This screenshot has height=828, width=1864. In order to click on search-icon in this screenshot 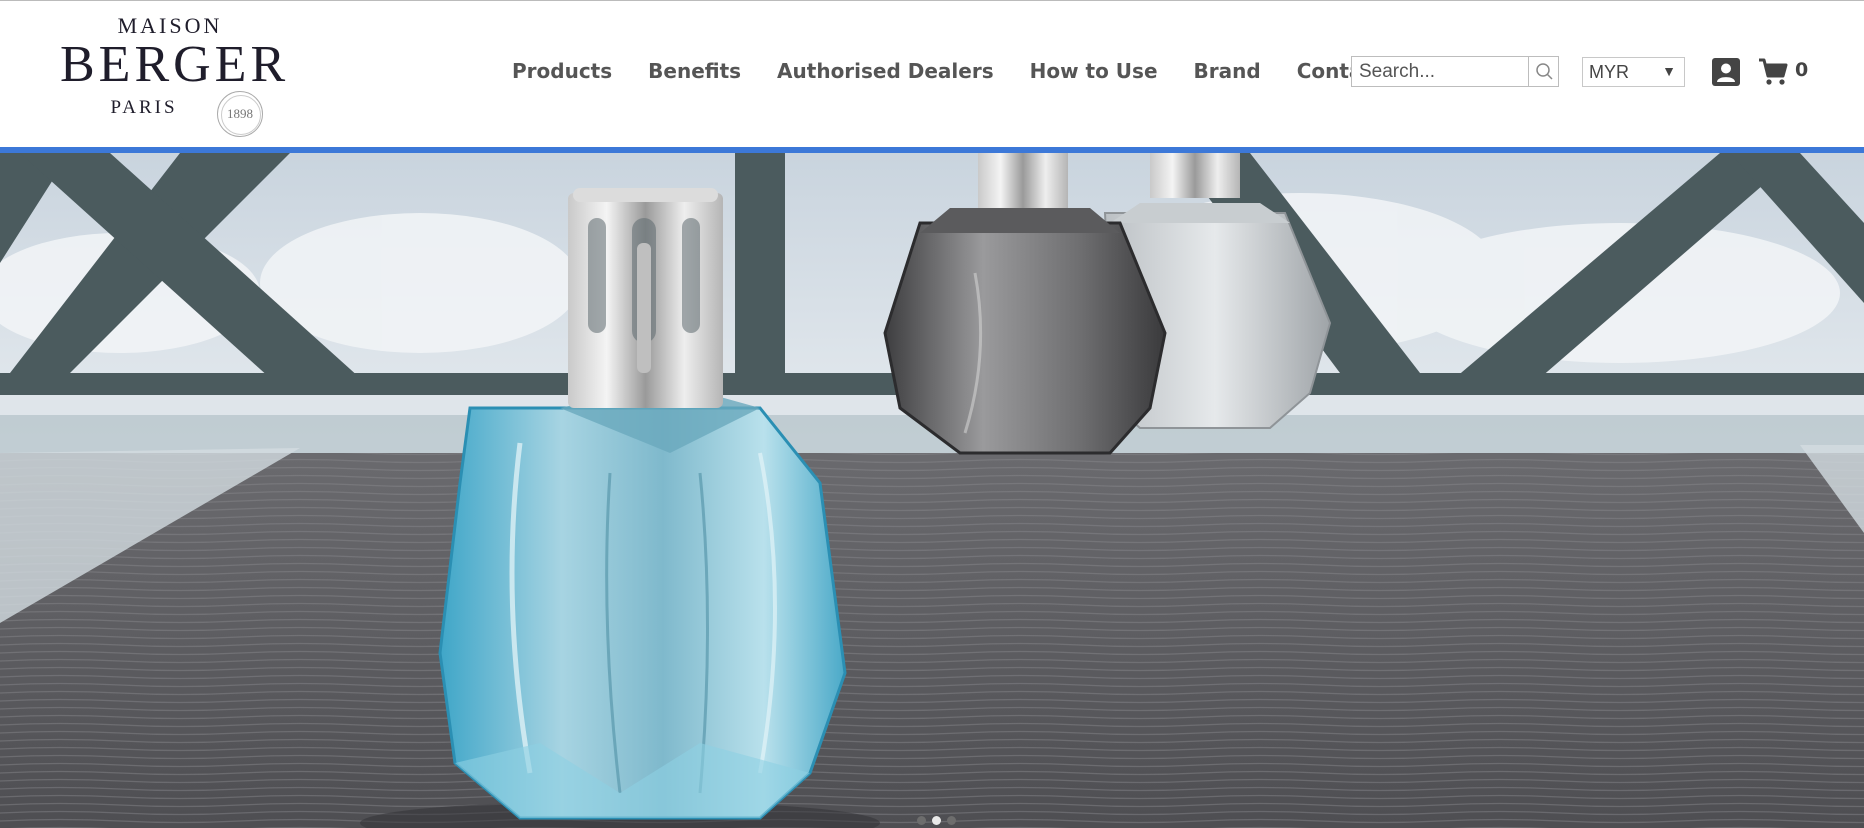, I will do `click(1544, 71)`.